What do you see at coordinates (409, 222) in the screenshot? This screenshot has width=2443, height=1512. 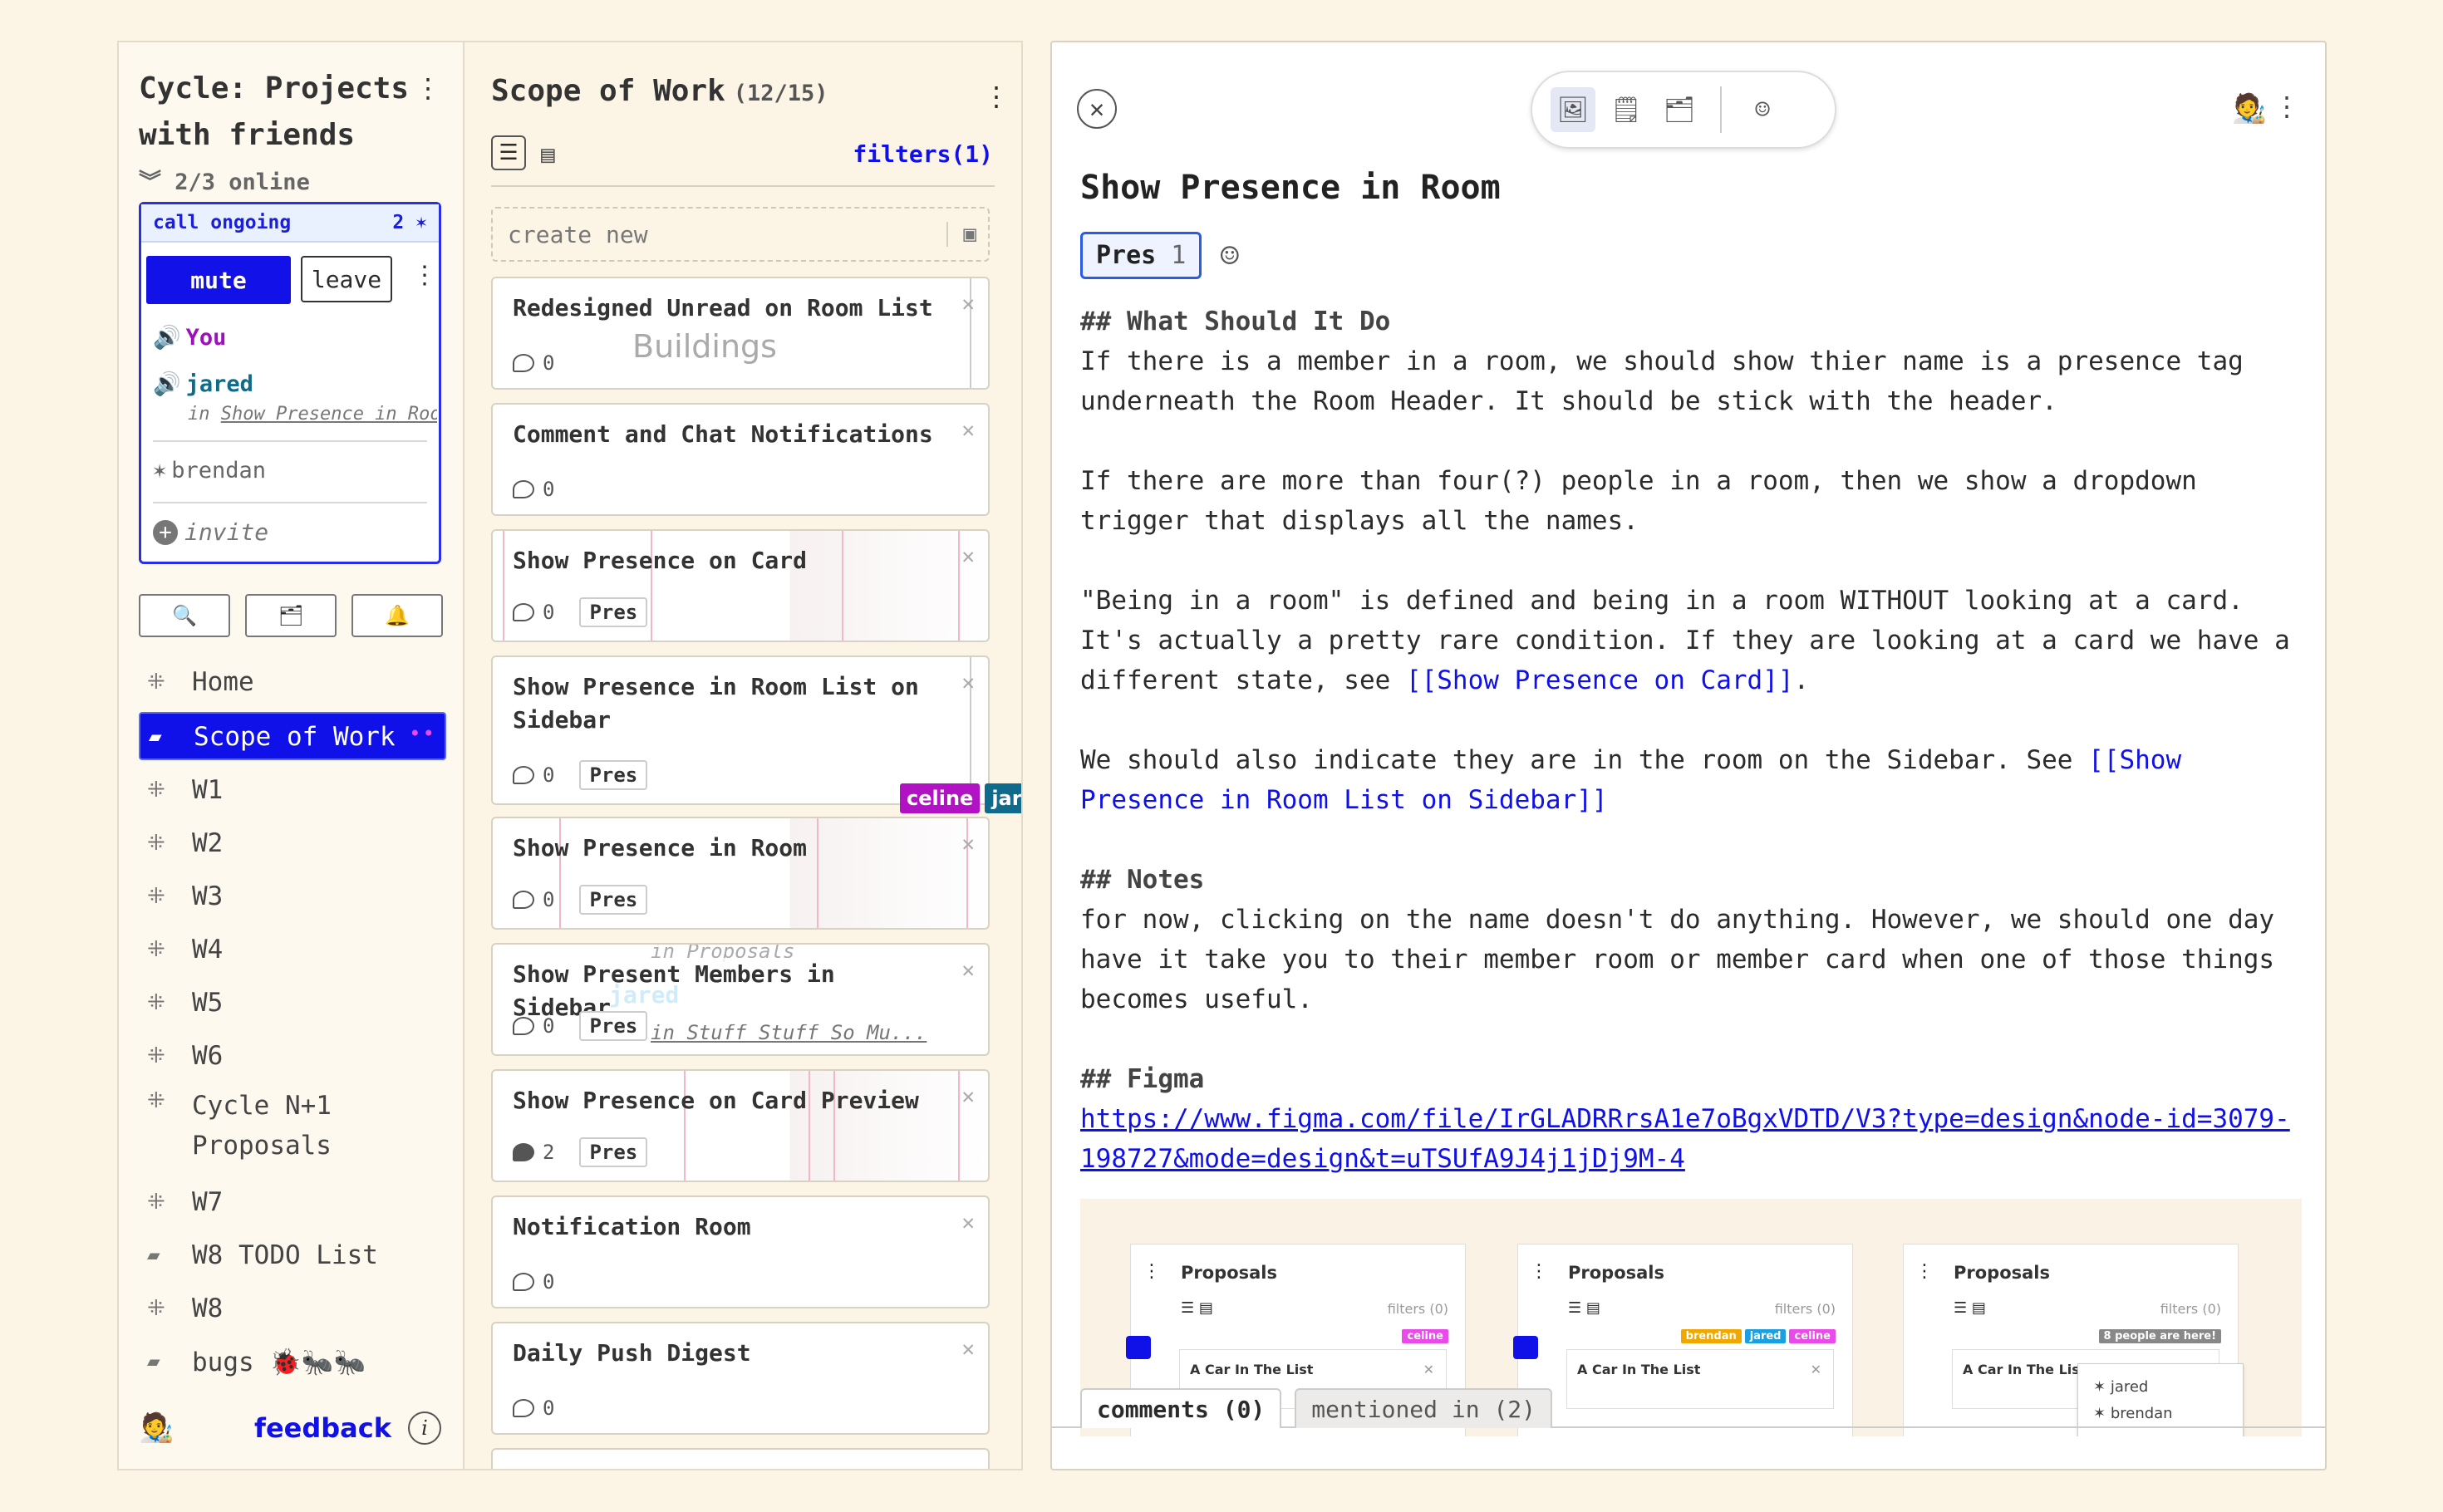 I see `call-participant-count: 2 ✶` at bounding box center [409, 222].